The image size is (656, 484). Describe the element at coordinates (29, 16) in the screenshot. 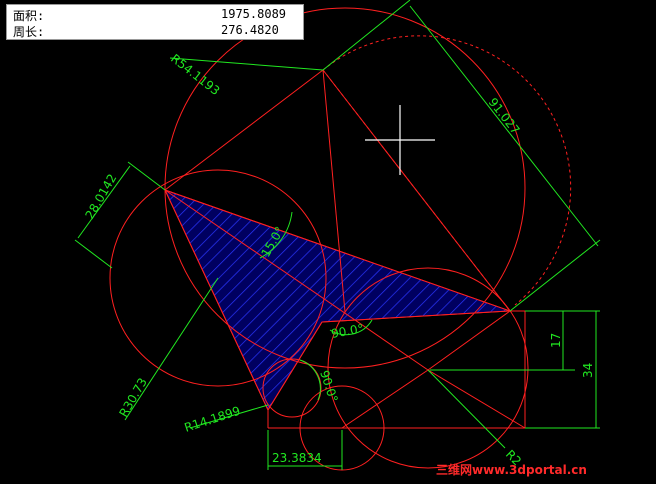

I see `area-label: 面积:` at that location.